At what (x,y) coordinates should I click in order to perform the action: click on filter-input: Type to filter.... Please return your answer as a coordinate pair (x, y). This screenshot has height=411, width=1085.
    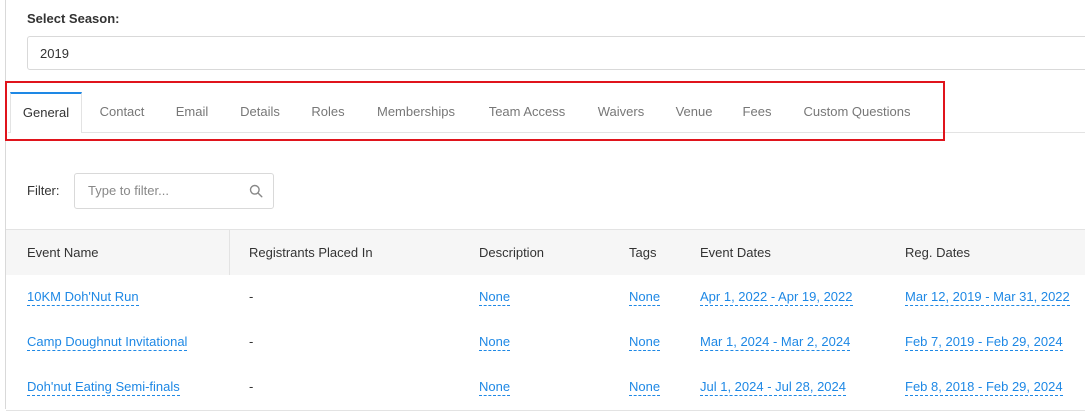
    Looking at the image, I should click on (174, 191).